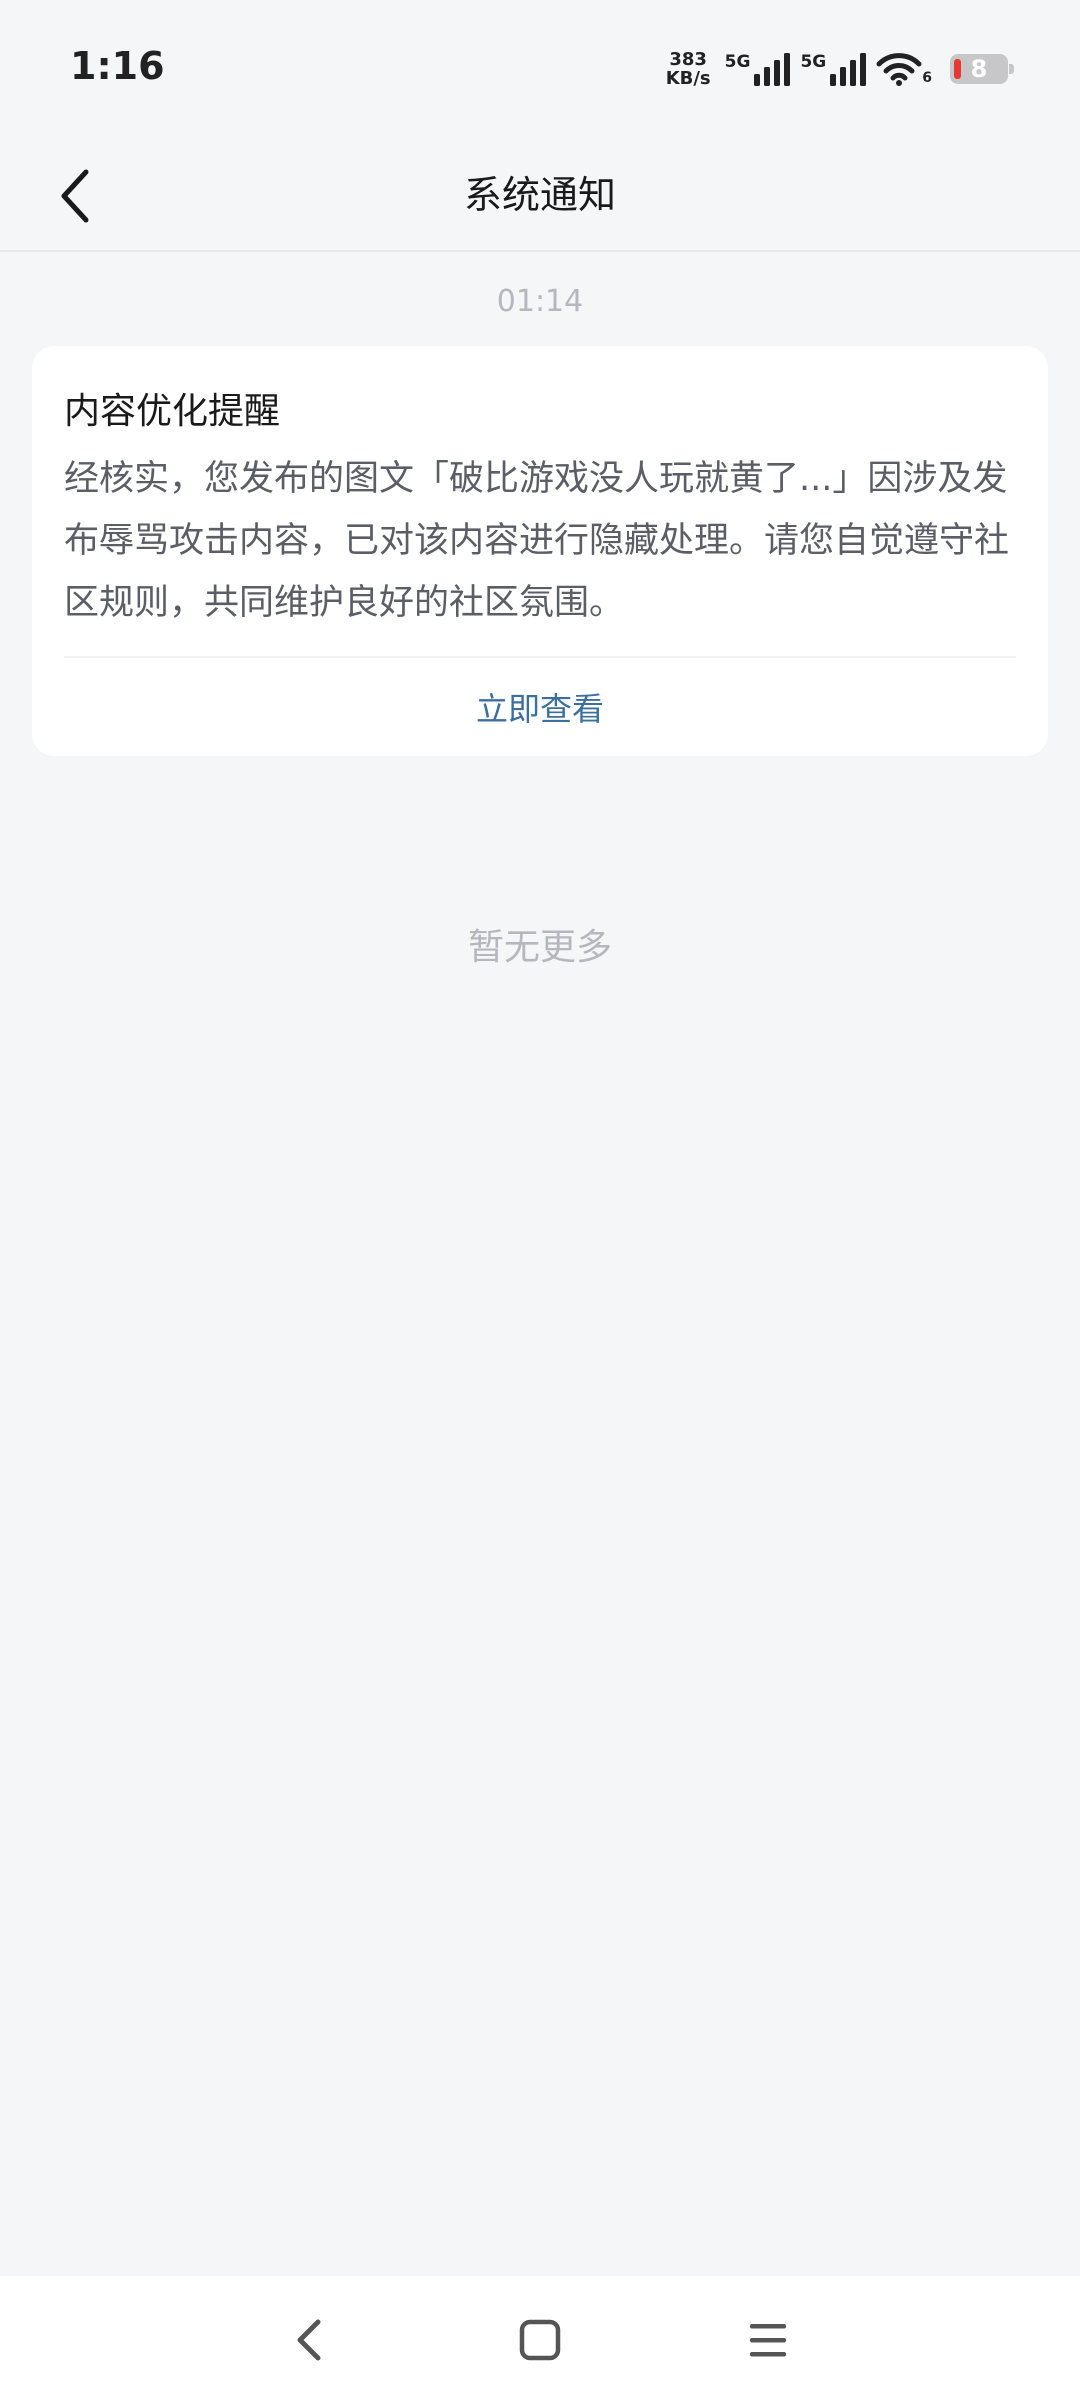  I want to click on signal-1: 5G, so click(759, 69).